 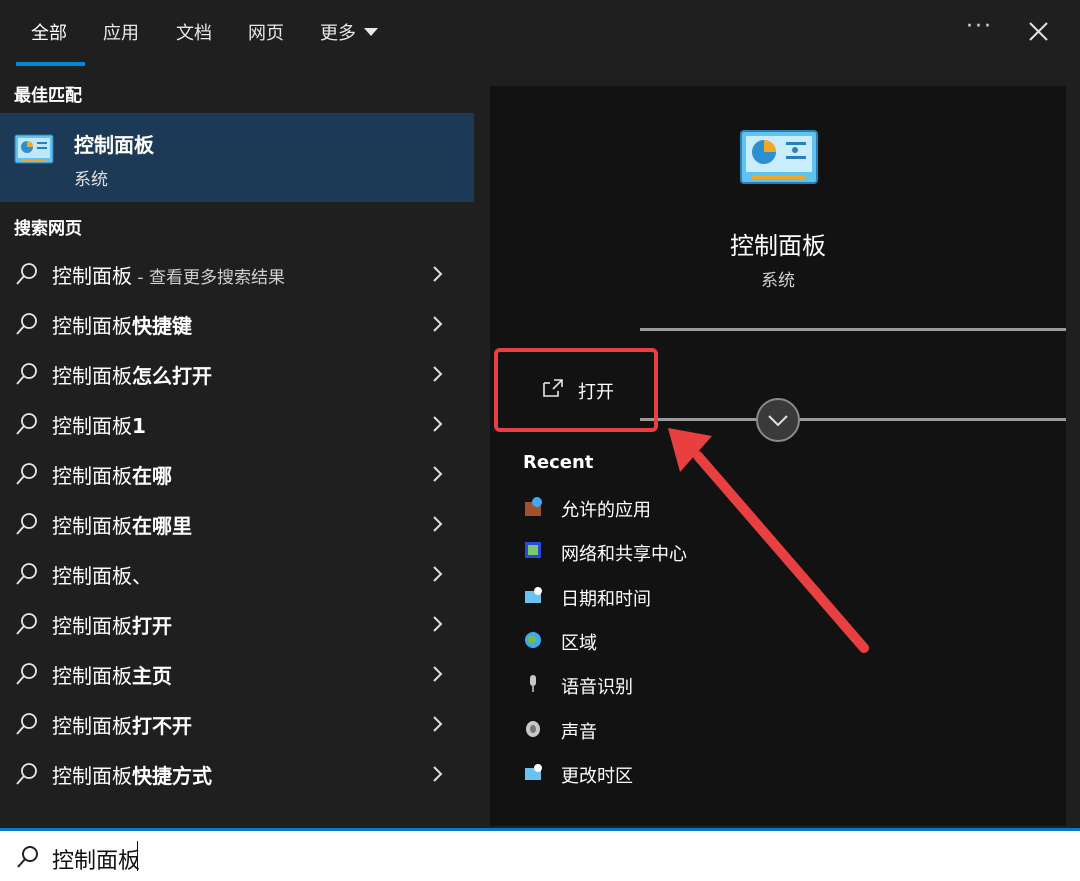 What do you see at coordinates (162, 726) in the screenshot?
I see `result-suggestion: 打不开` at bounding box center [162, 726].